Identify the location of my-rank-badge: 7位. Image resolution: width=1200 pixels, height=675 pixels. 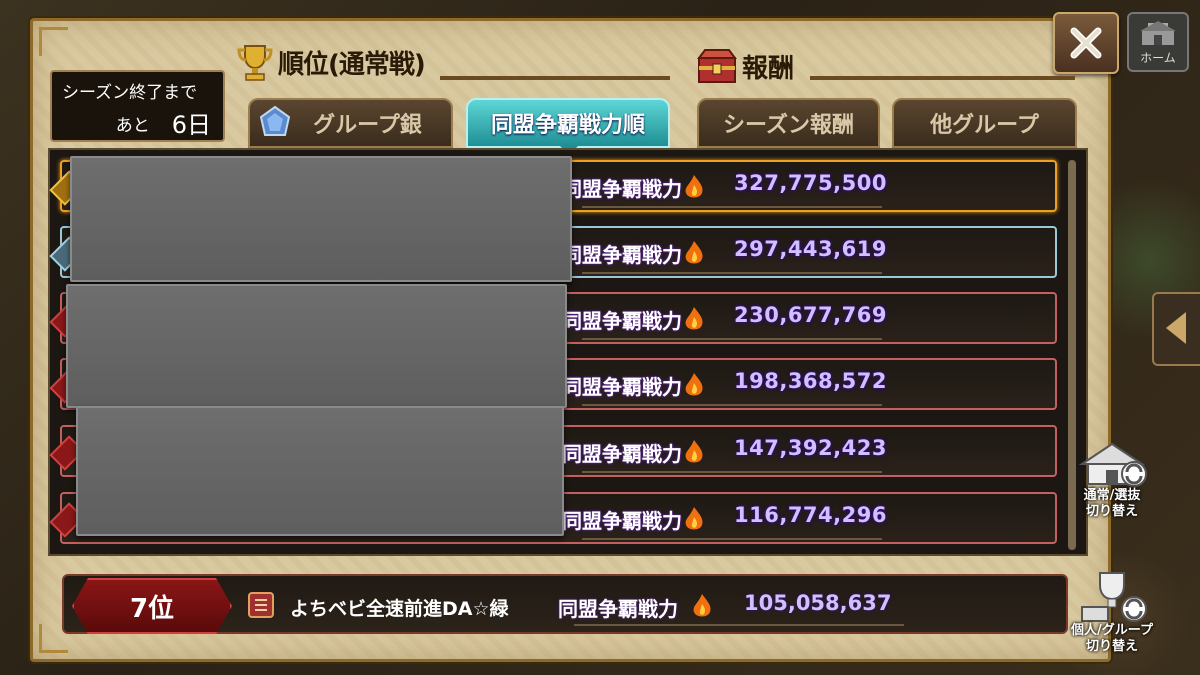
(152, 606).